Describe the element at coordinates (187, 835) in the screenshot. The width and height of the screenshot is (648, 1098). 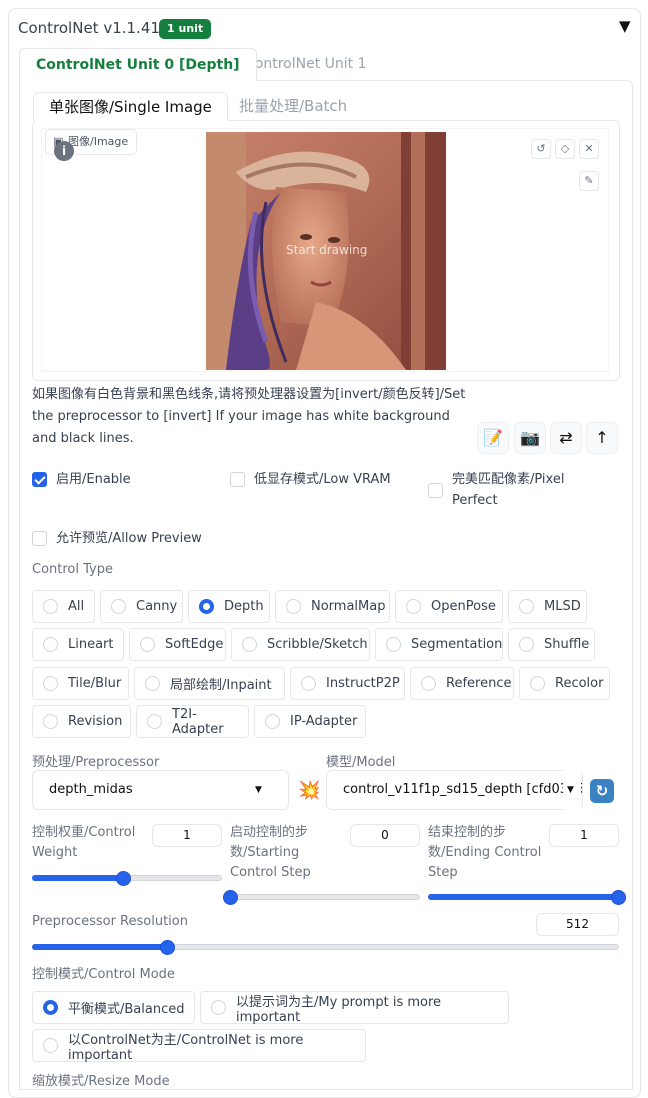
I see `control-weight-input: 1` at that location.